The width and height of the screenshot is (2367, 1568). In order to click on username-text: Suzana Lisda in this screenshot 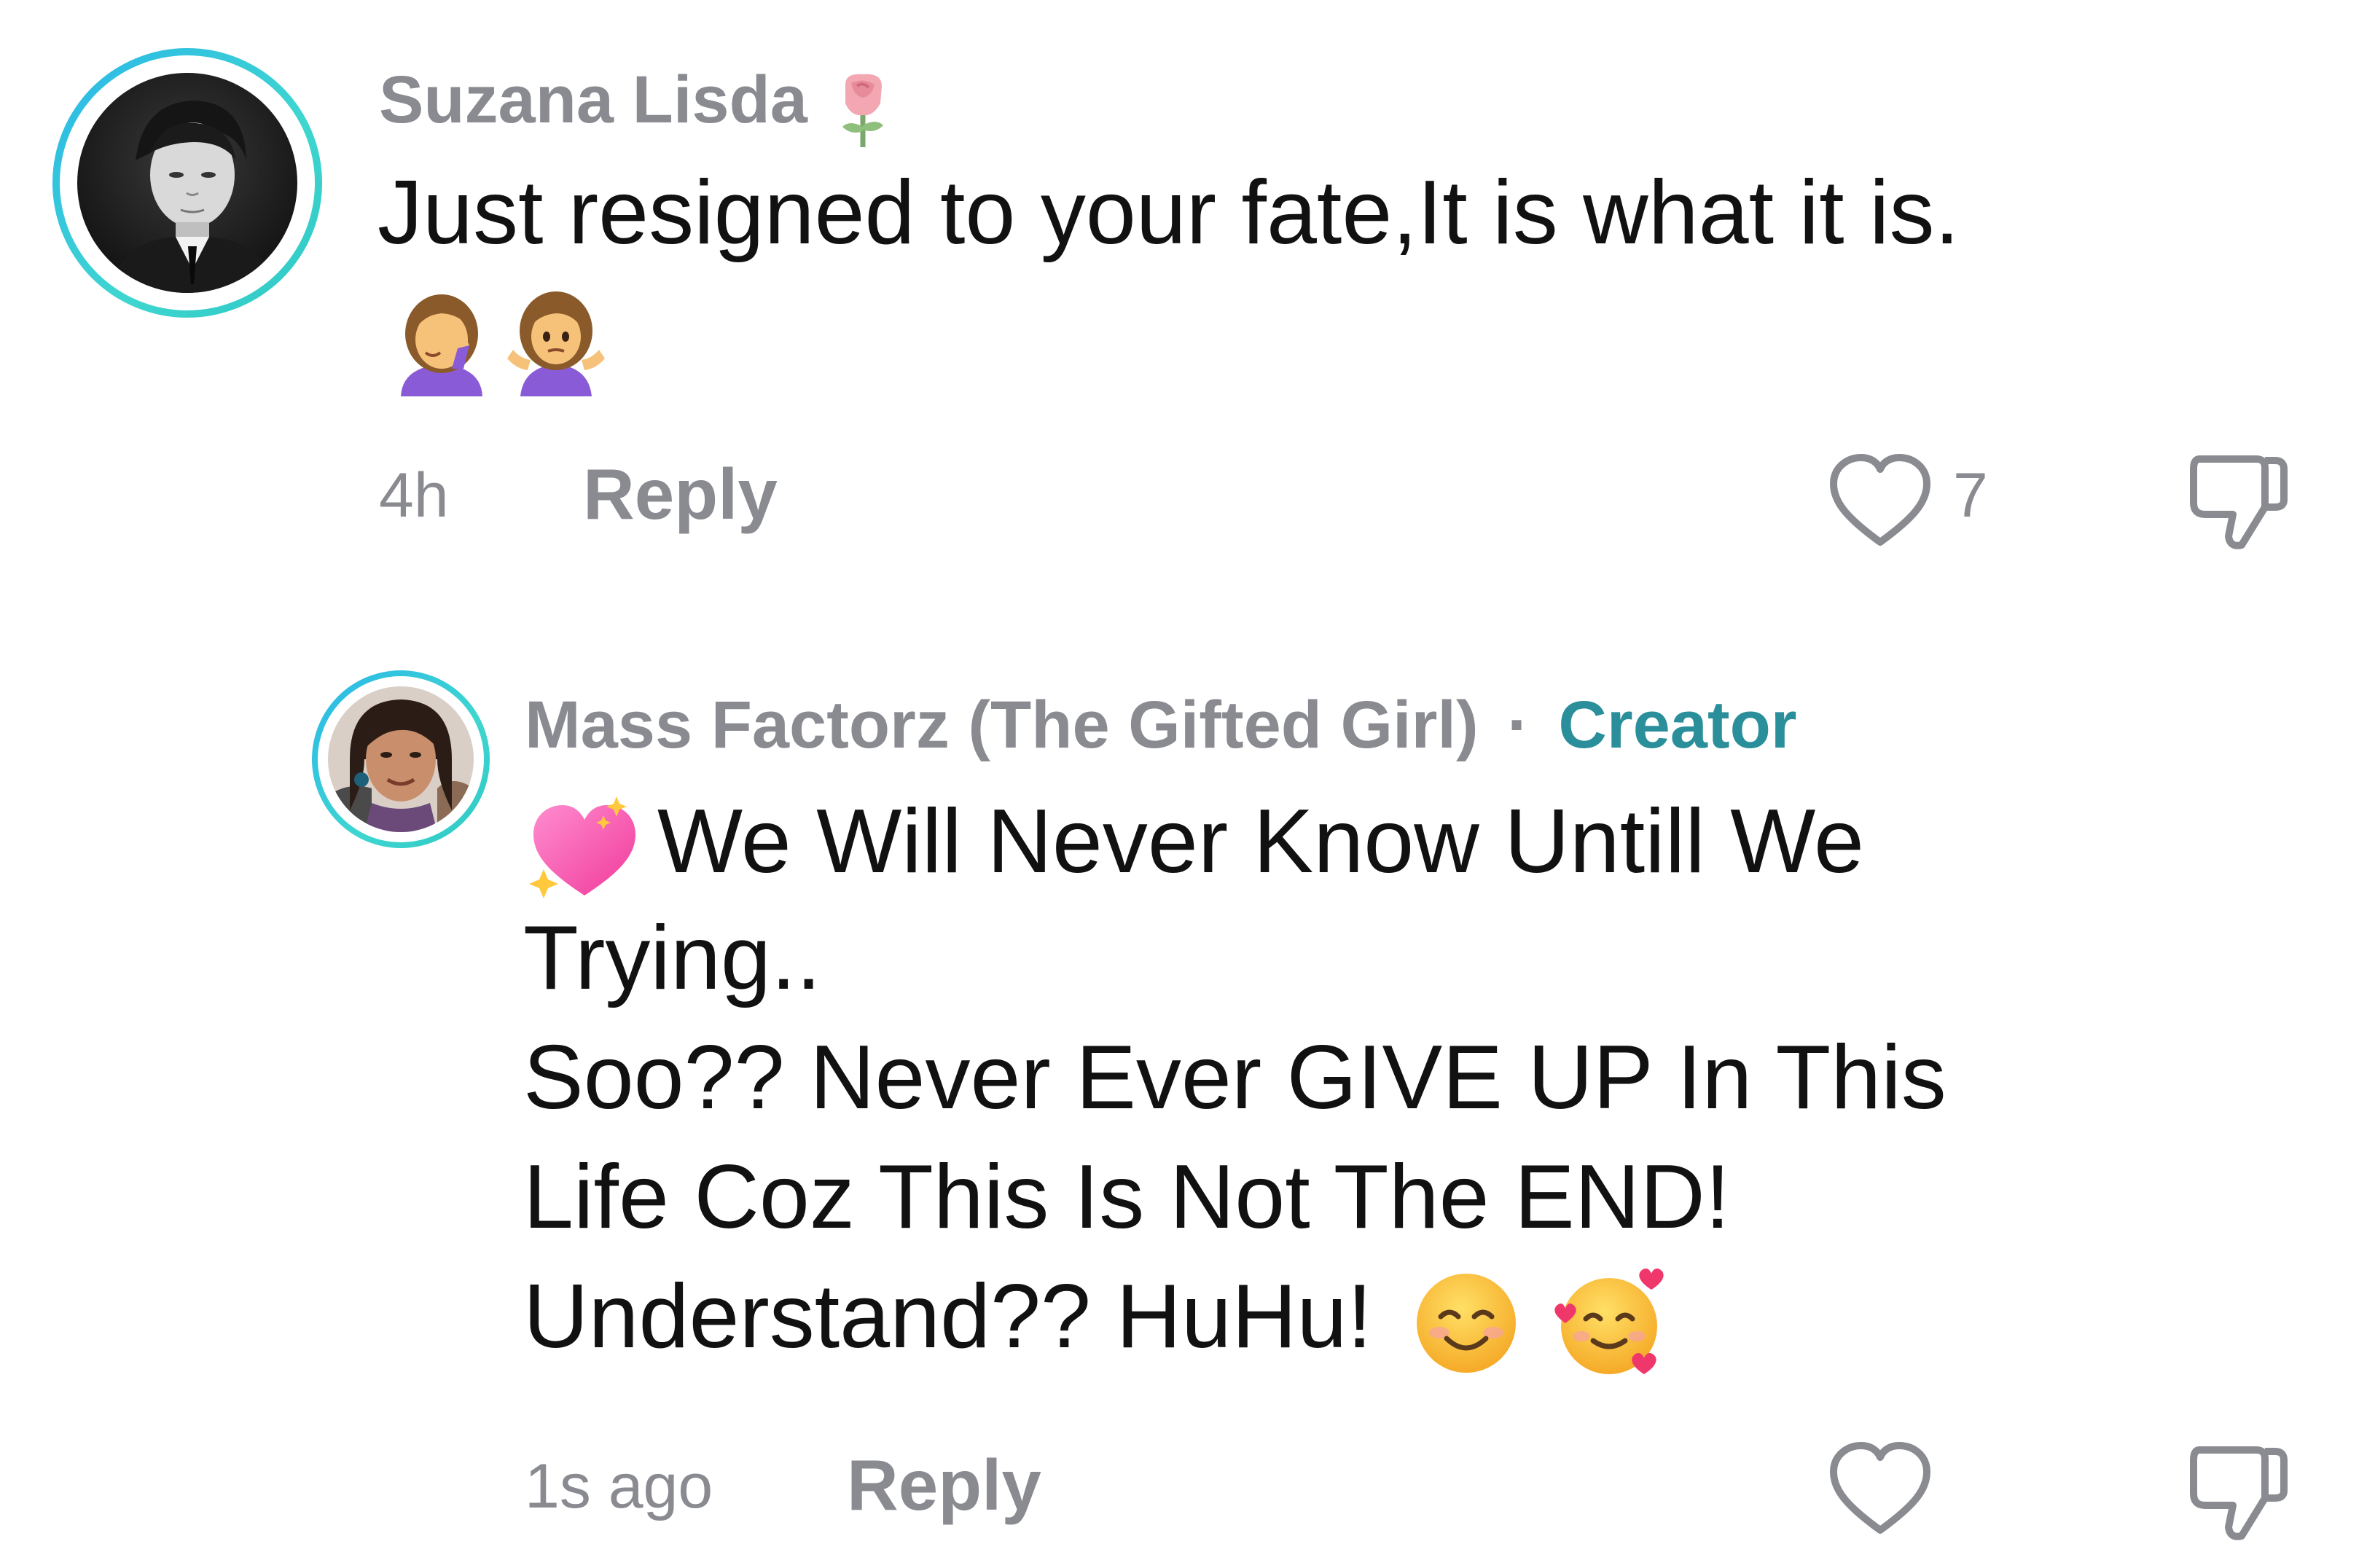, I will do `click(593, 100)`.